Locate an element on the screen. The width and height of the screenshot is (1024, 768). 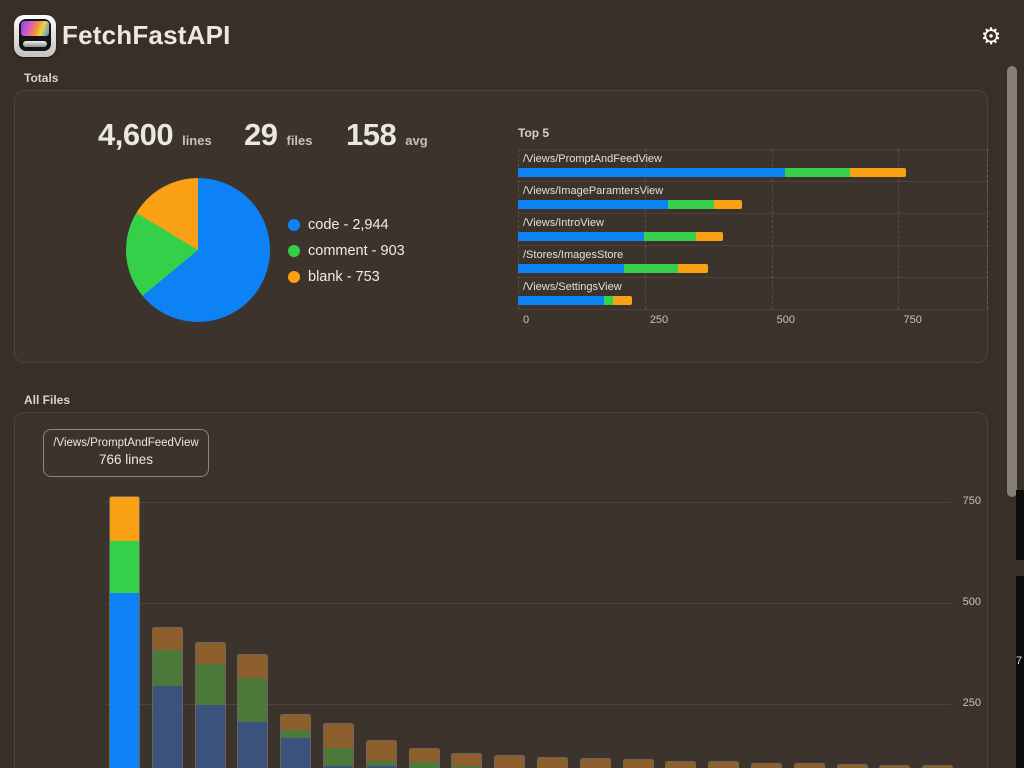
stat-lines: 4,600 lines is located at coordinates (155, 134).